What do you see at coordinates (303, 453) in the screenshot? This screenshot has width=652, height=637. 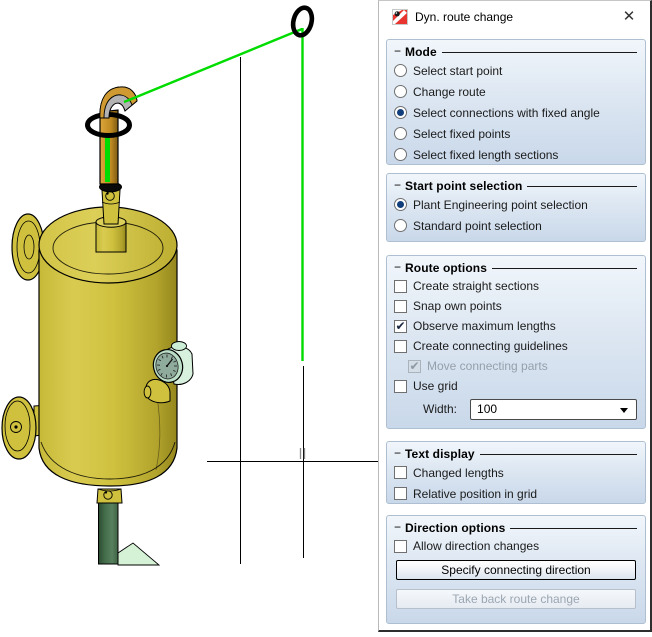 I see `grip-marker` at bounding box center [303, 453].